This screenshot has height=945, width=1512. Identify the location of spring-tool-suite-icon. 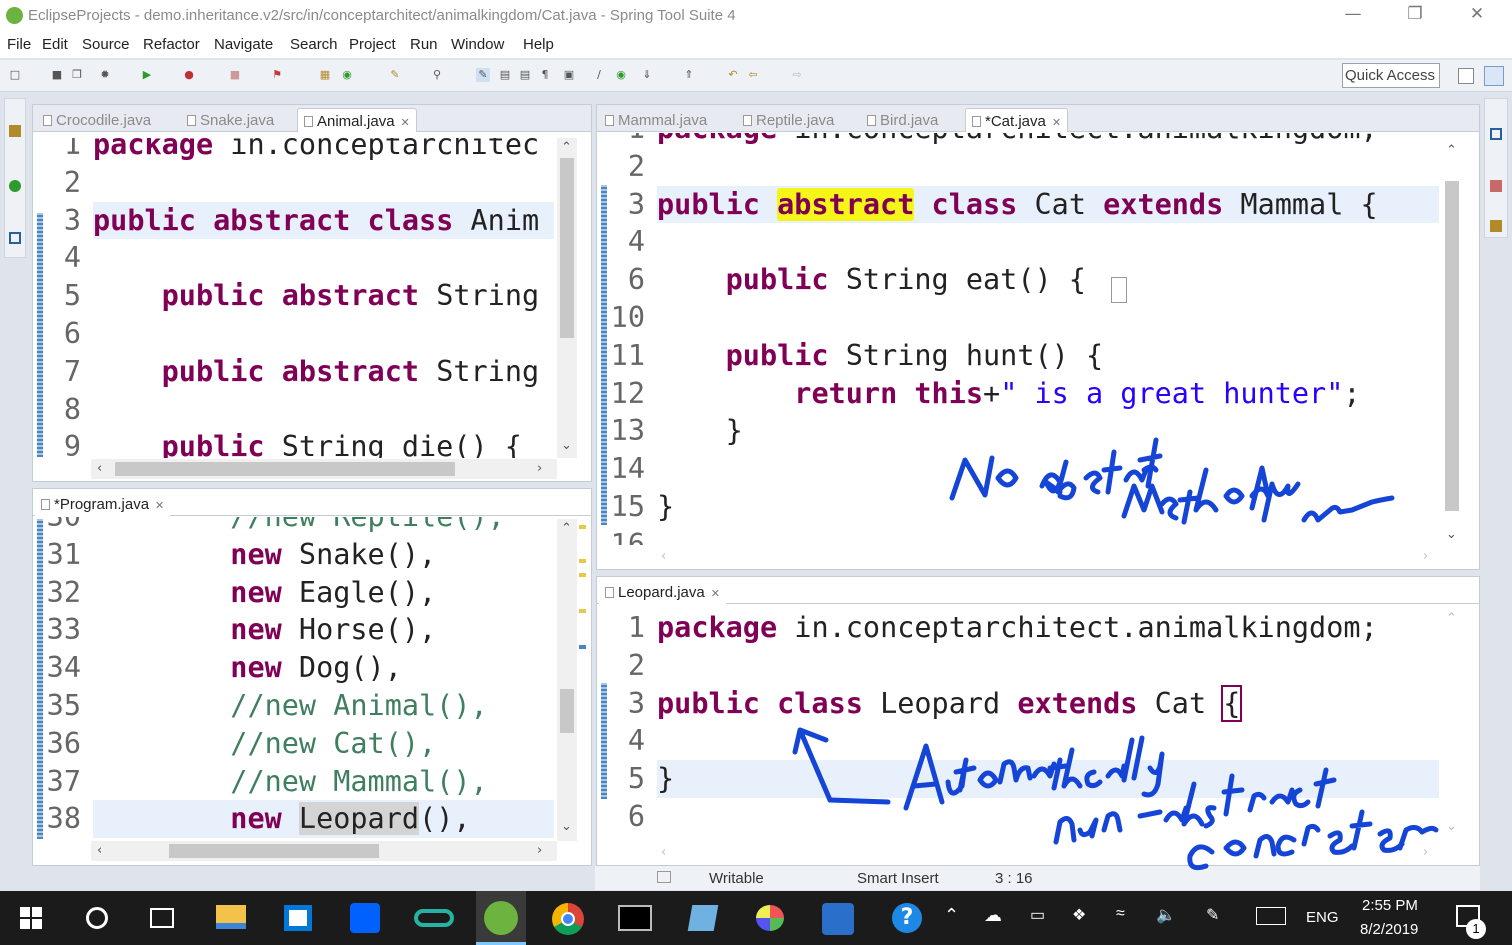
(501, 918).